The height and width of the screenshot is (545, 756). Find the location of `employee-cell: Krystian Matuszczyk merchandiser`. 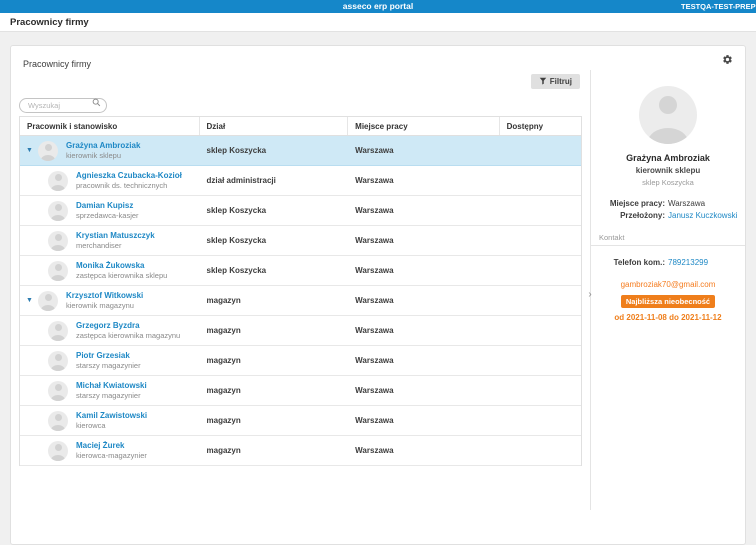

employee-cell: Krystian Matuszczyk merchandiser is located at coordinates (110, 240).